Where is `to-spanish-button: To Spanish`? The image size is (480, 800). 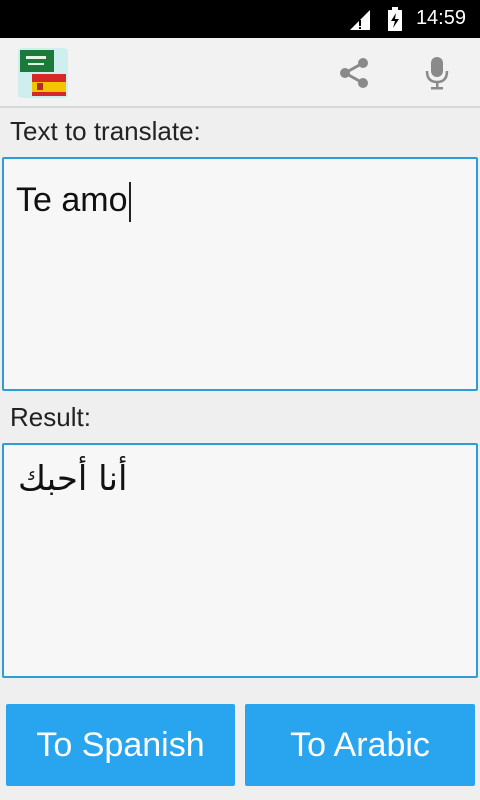 to-spanish-button: To Spanish is located at coordinates (120, 745).